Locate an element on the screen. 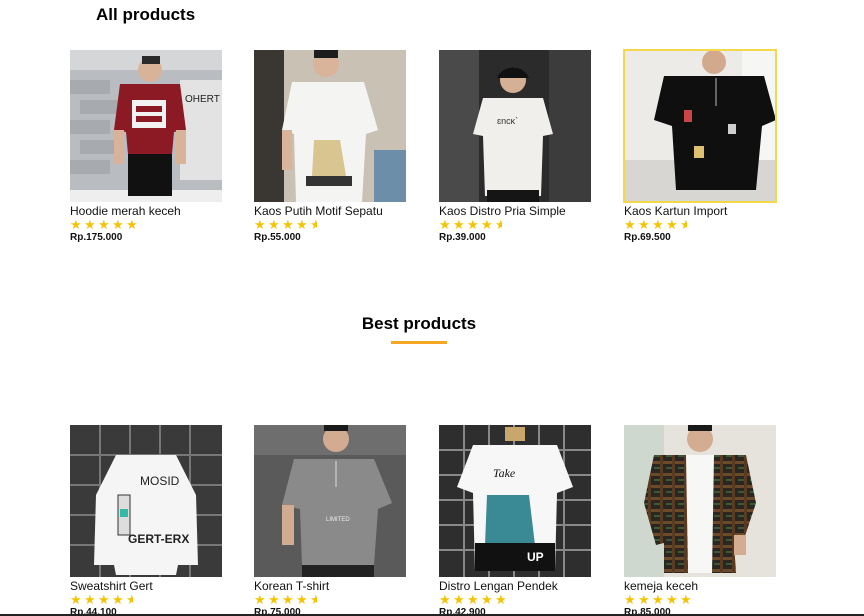  svg-text: UP is located at coordinates (535, 557).